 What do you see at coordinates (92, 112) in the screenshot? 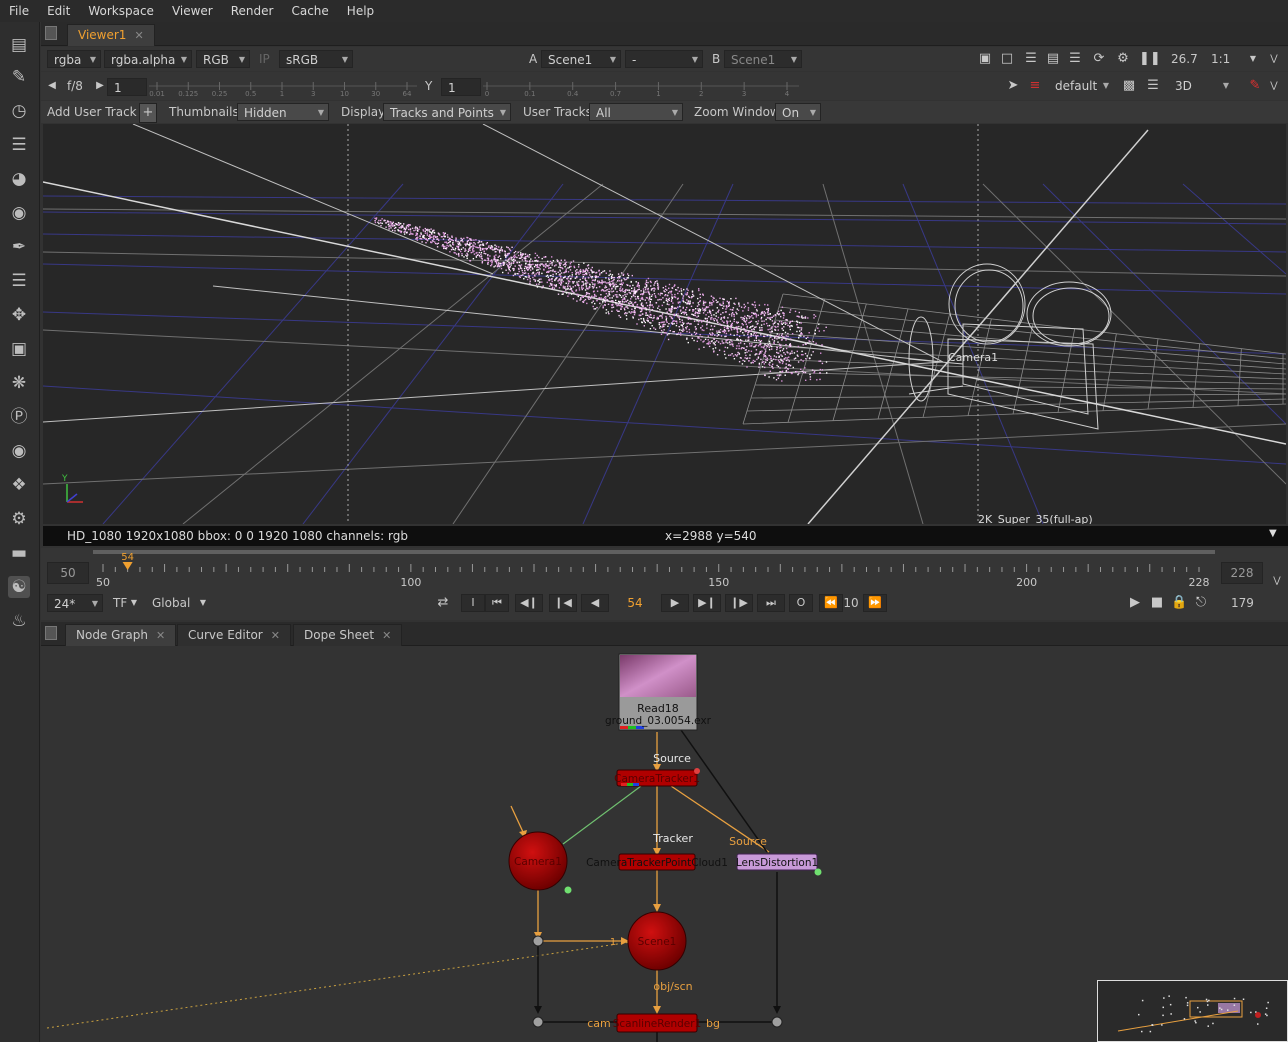
I see `add-user-track-button: Add User Track` at bounding box center [92, 112].